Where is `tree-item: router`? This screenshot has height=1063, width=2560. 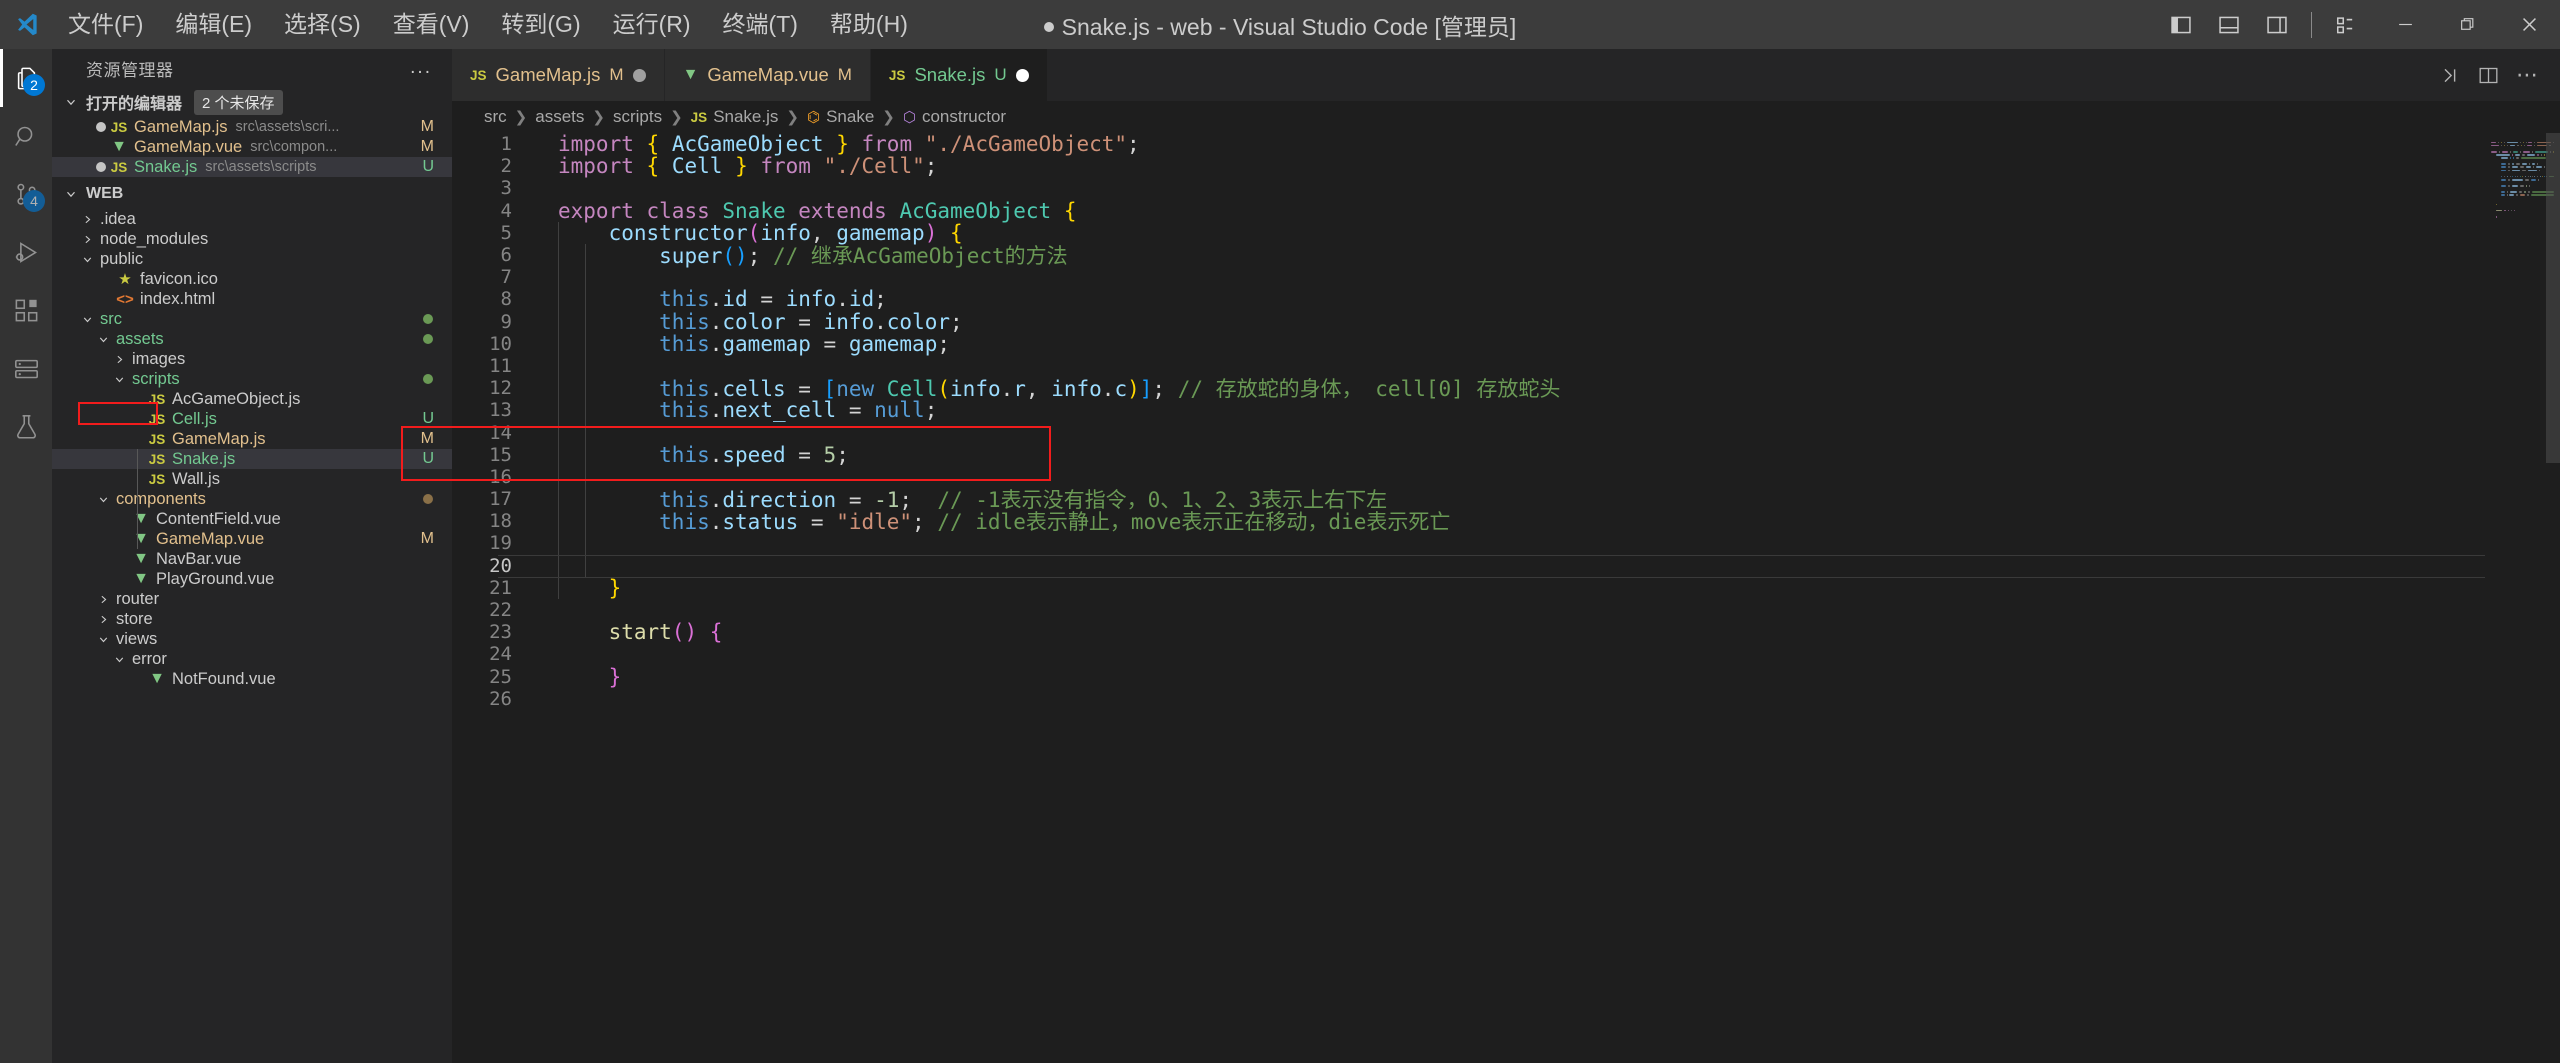 tree-item: router is located at coordinates (252, 599).